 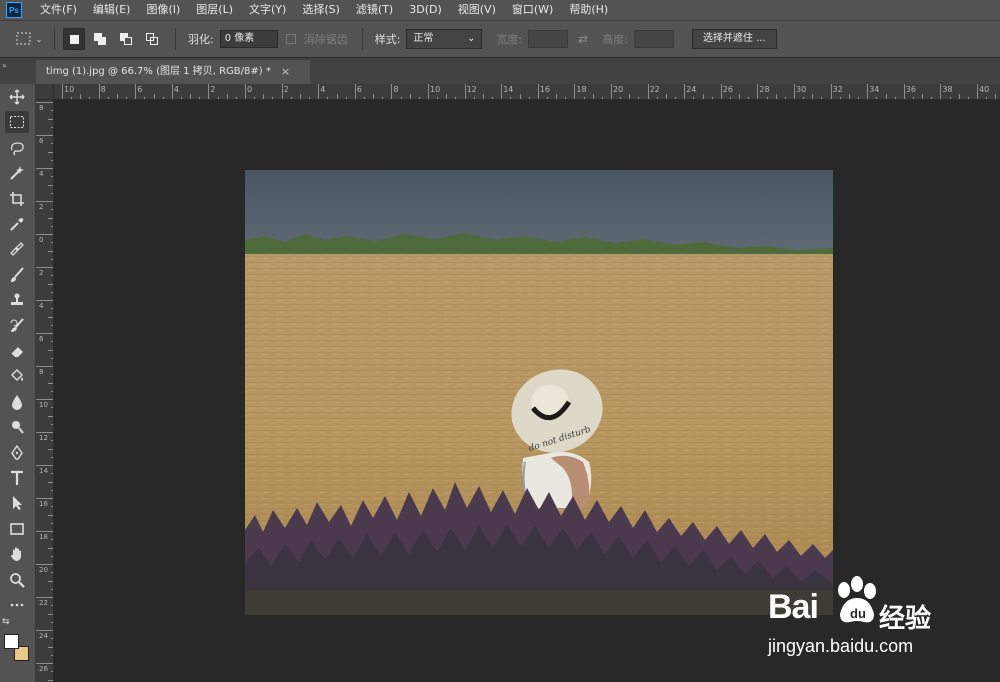 I want to click on ruler-v-label: 6, so click(x=41, y=339).